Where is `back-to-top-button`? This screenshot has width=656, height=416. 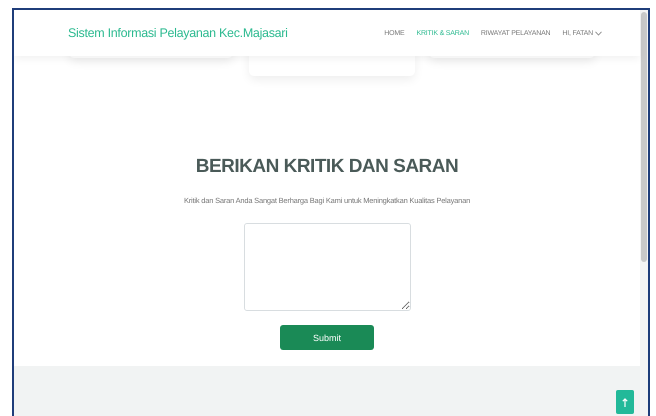 back-to-top-button is located at coordinates (625, 402).